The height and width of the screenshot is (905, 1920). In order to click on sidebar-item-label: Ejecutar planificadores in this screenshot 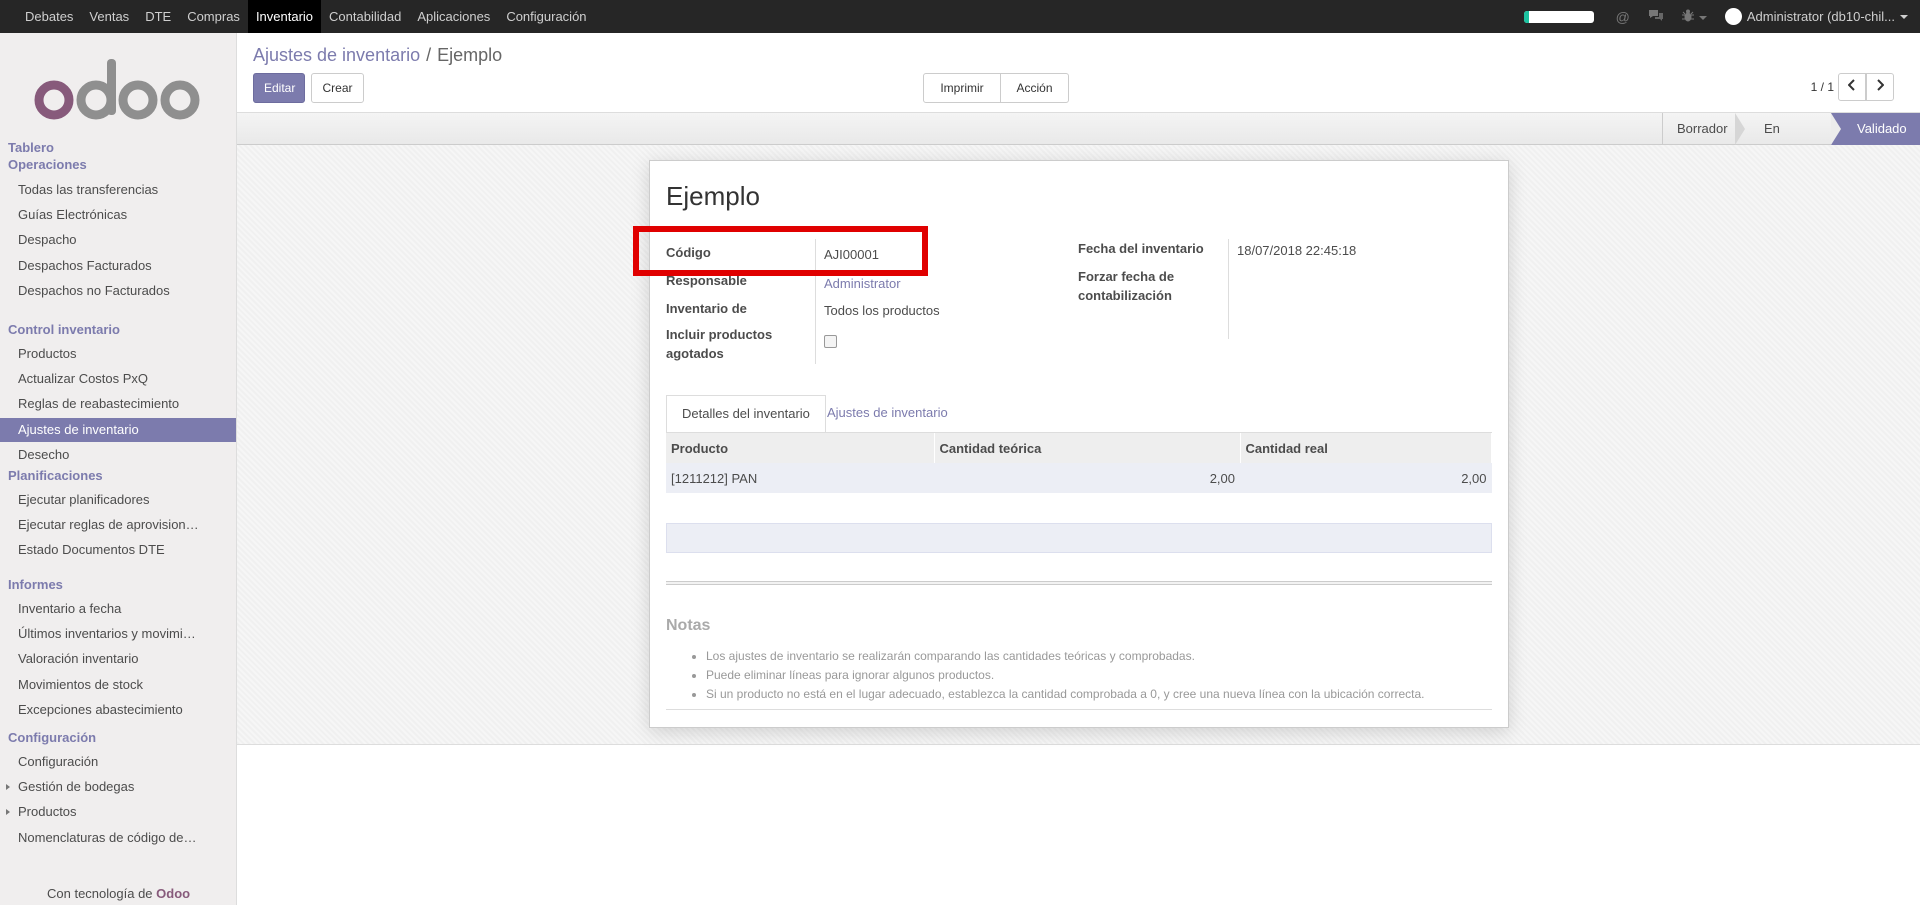, I will do `click(84, 499)`.